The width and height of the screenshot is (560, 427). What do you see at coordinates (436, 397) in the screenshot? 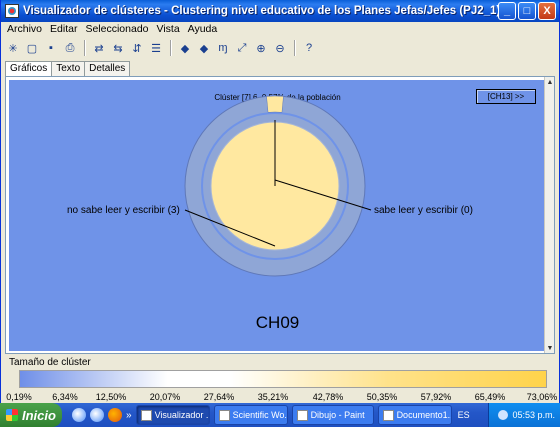
I see `tick-label: 57,92%` at bounding box center [436, 397].